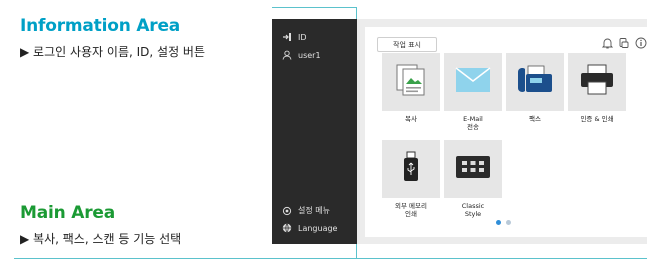  I want to click on guide-line-top, so click(314, 7).